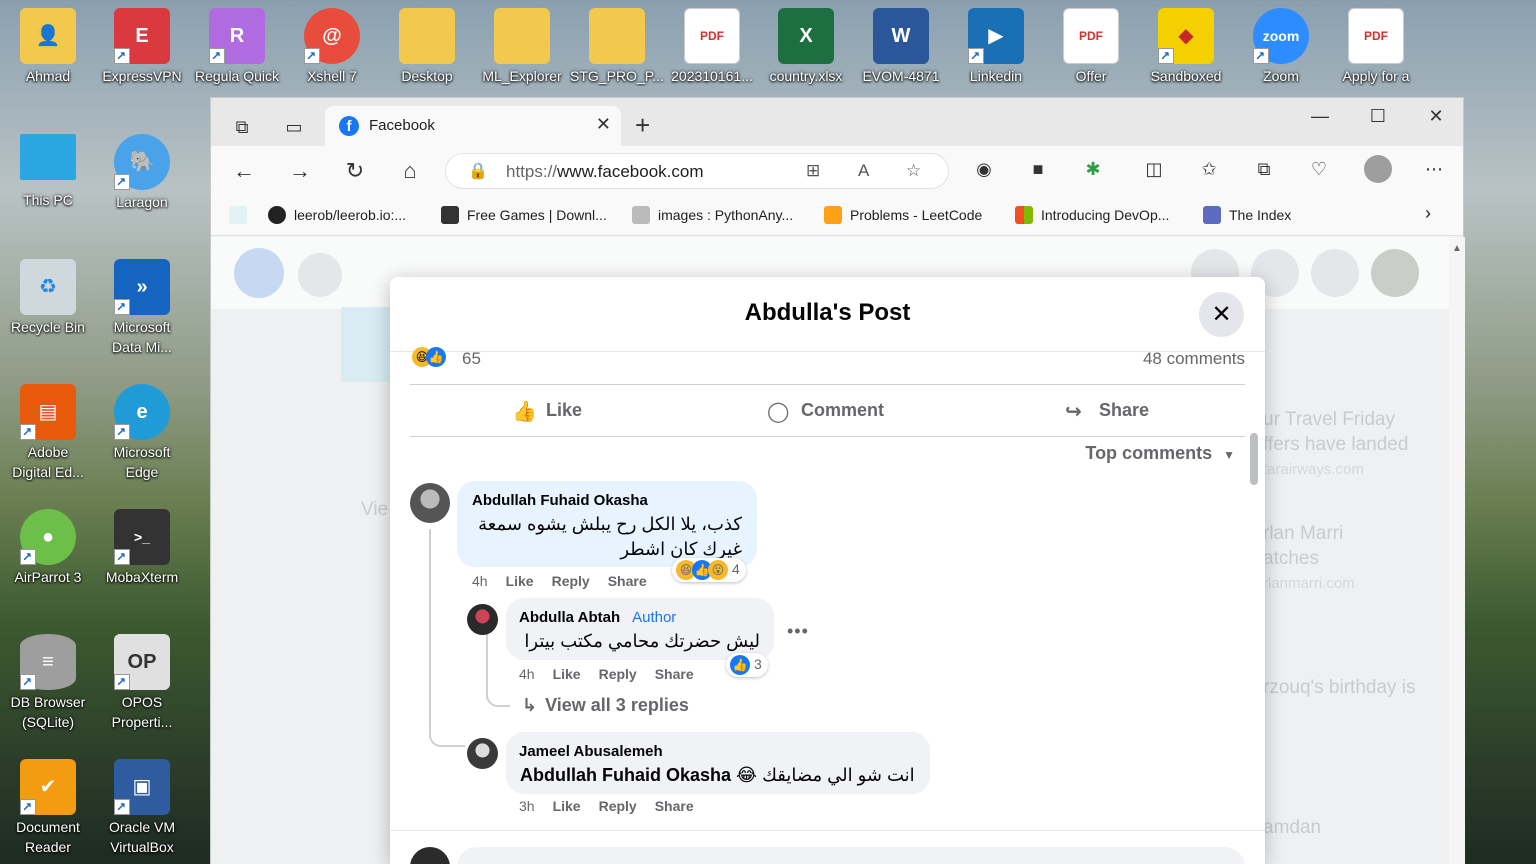  What do you see at coordinates (901, 47) in the screenshot?
I see `desktop-icon-evom: W EVOM-4871` at bounding box center [901, 47].